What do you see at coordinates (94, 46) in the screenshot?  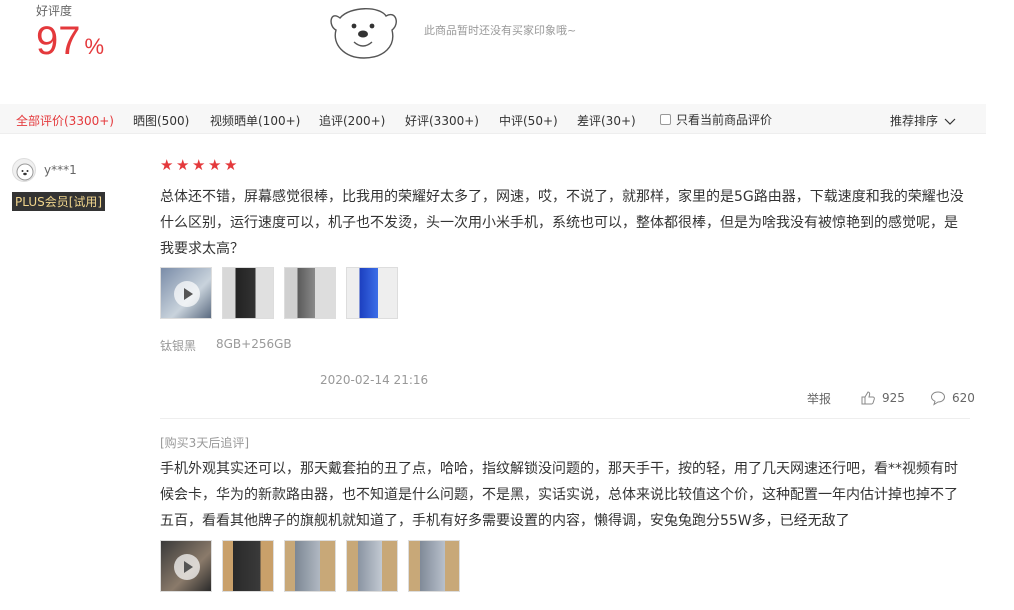 I see `rate-unit: %` at bounding box center [94, 46].